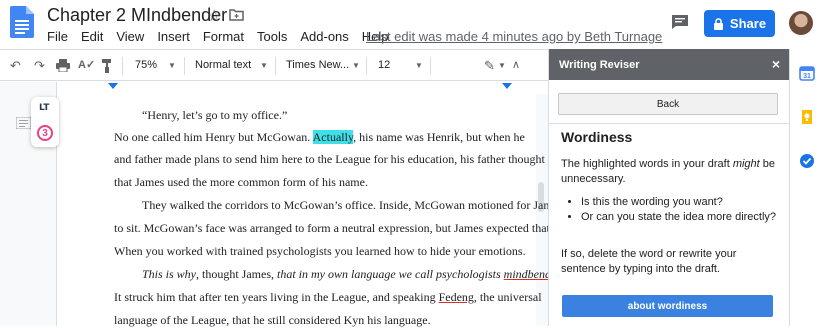 This screenshot has height=328, width=821. Describe the element at coordinates (15, 66) in the screenshot. I see `undo-icon: ↶` at that location.